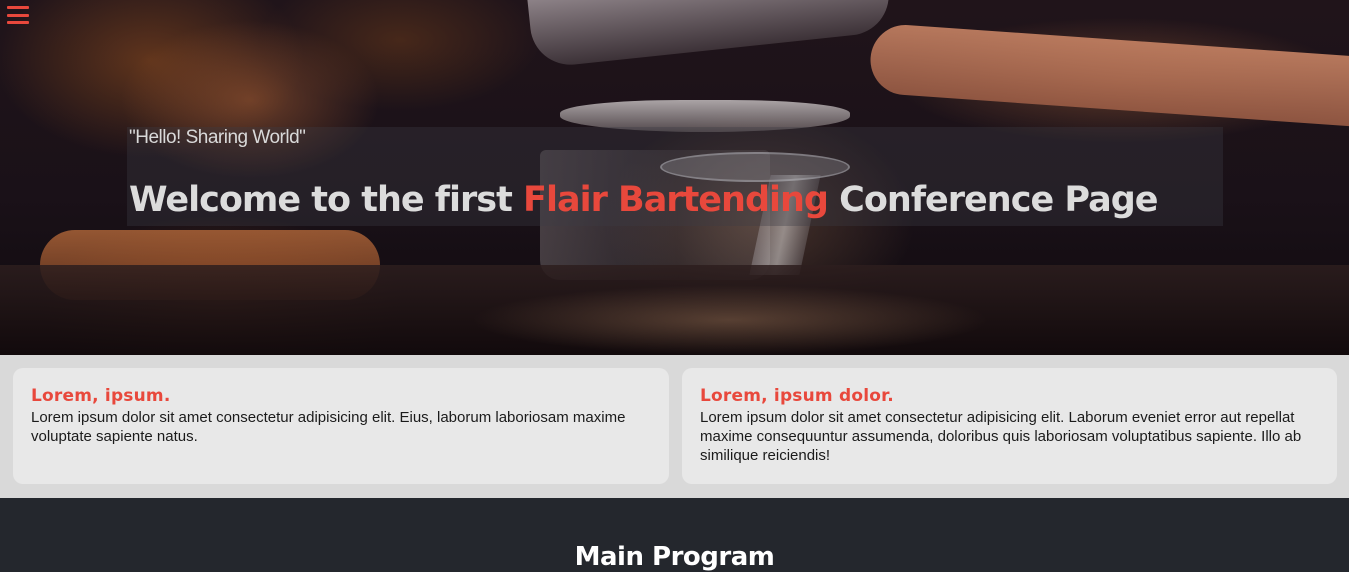 The height and width of the screenshot is (572, 1349). Describe the element at coordinates (217, 137) in the screenshot. I see `hero-quote: "Hello! Sharing World"` at that location.